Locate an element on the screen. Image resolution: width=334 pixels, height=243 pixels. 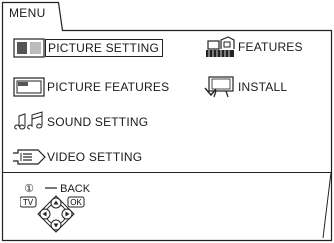
menu-item-label: INSTALL is located at coordinates (263, 87).